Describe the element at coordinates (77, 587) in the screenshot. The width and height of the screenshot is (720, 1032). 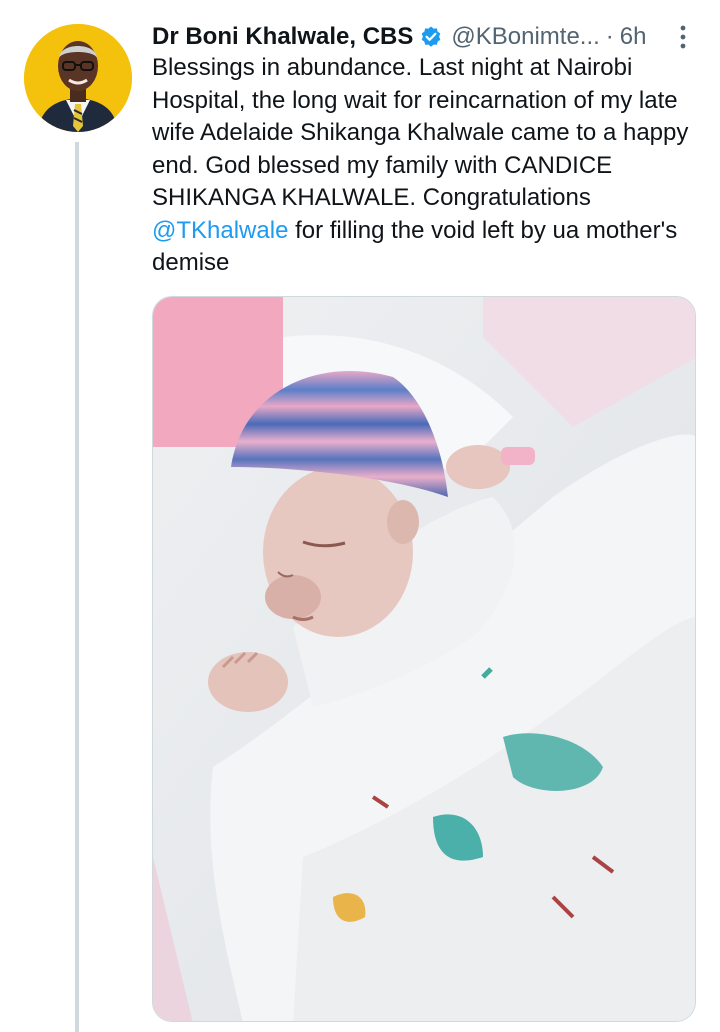
I see `thread-line` at that location.